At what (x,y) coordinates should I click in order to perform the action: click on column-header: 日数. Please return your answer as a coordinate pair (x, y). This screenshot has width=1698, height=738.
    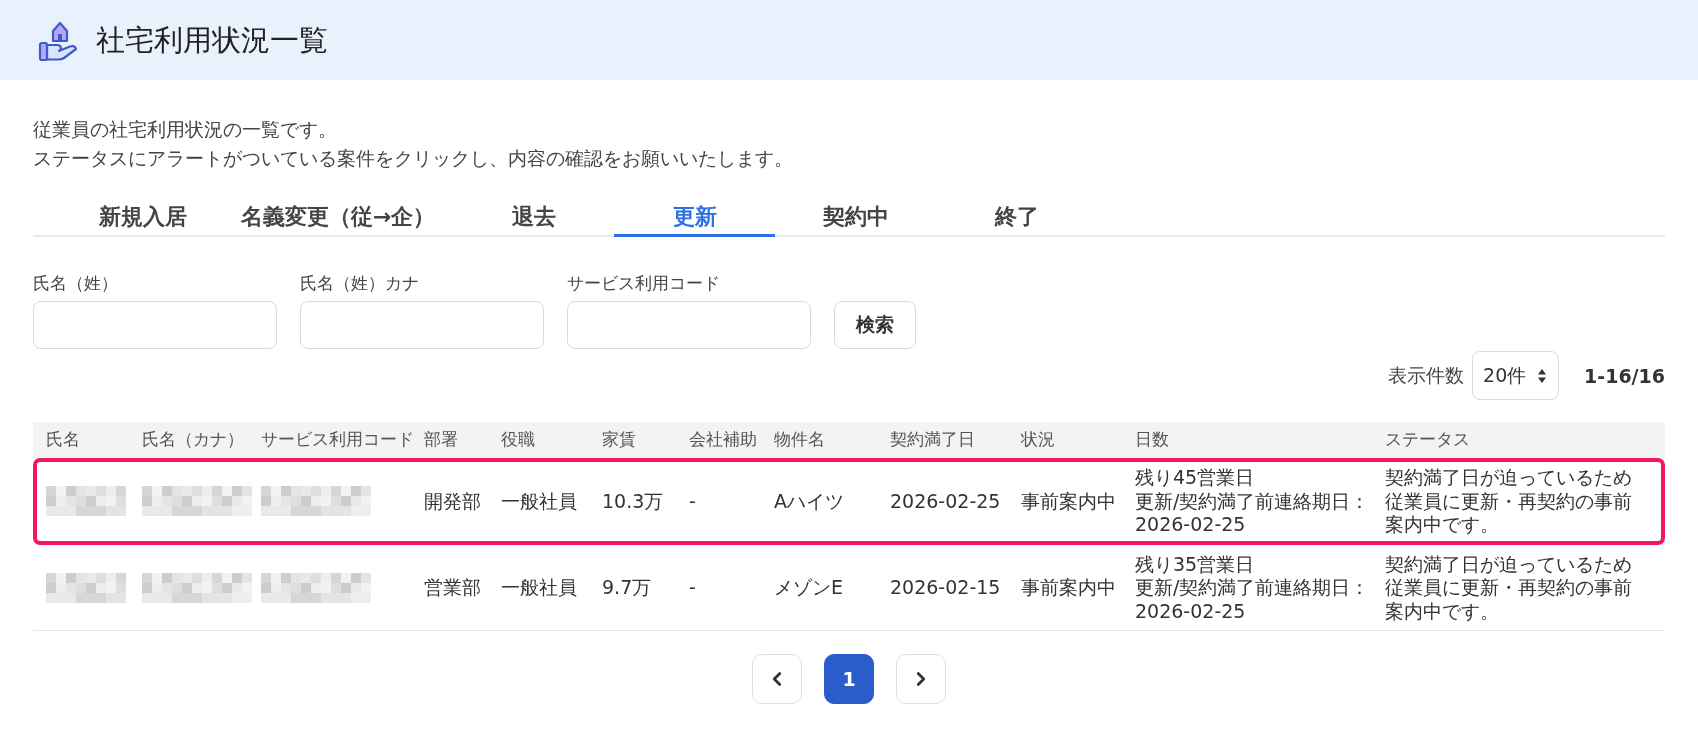
    Looking at the image, I should click on (1152, 440).